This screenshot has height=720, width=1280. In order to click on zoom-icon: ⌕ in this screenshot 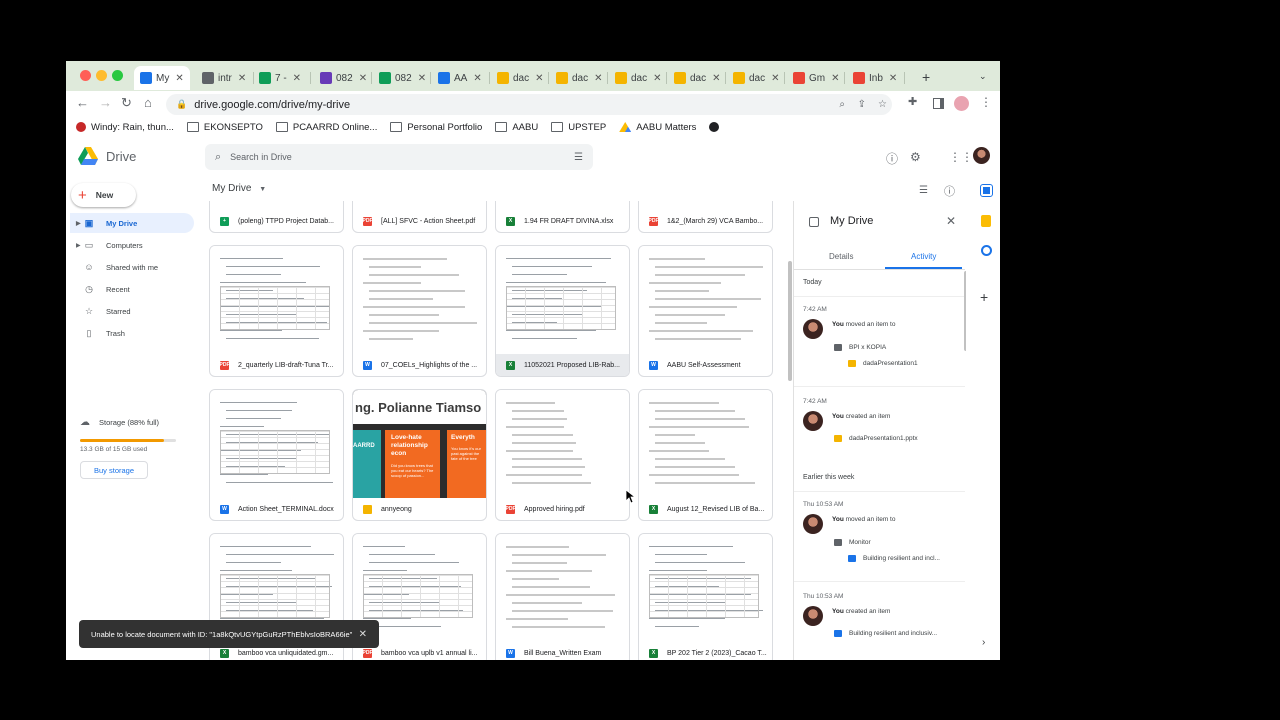, I will do `click(842, 104)`.